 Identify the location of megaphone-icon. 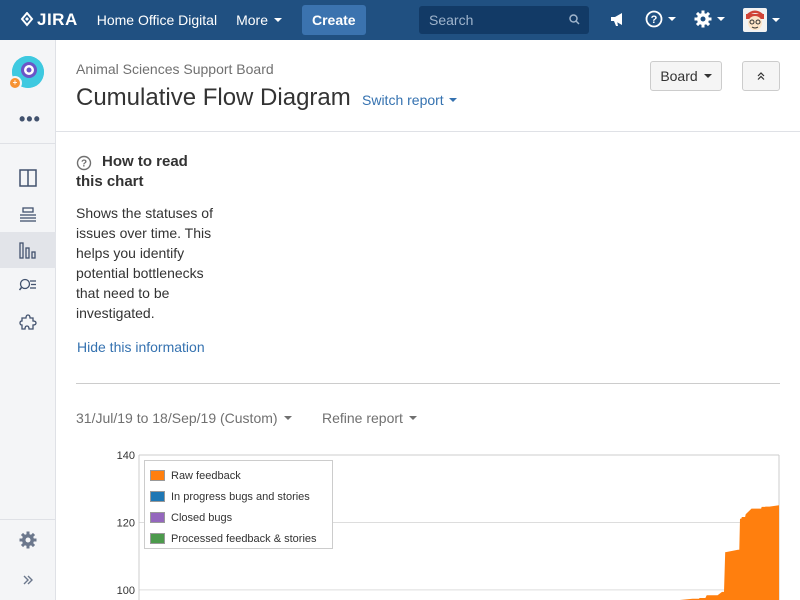
(616, 19).